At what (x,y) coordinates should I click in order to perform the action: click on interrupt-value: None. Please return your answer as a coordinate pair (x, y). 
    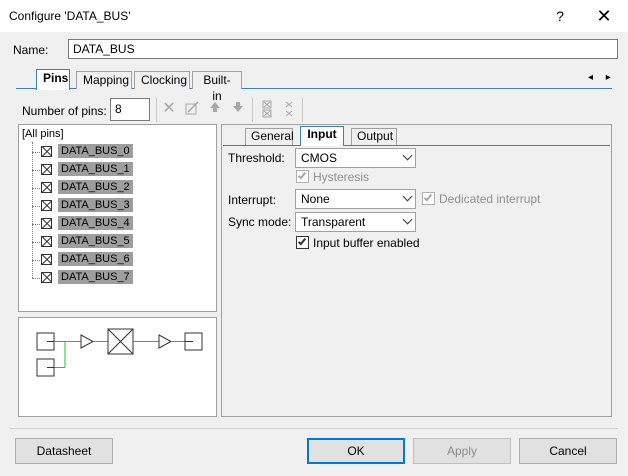
    Looking at the image, I should click on (315, 199).